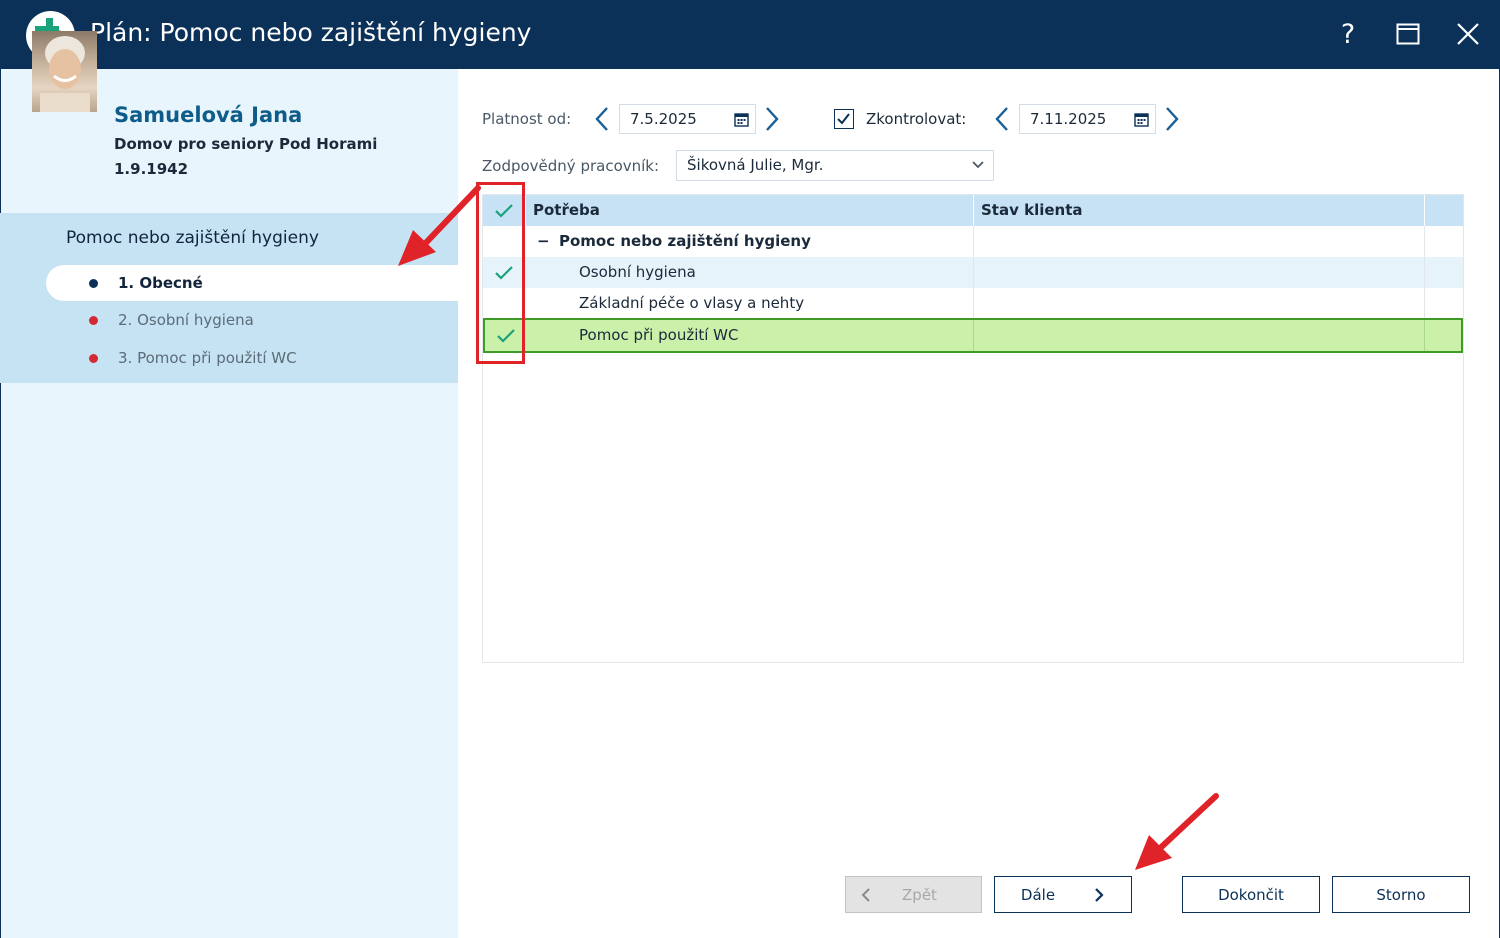 Image resolution: width=1500 pixels, height=938 pixels. Describe the element at coordinates (663, 119) in the screenshot. I see `valid-from-value: 7.5.2025` at that location.